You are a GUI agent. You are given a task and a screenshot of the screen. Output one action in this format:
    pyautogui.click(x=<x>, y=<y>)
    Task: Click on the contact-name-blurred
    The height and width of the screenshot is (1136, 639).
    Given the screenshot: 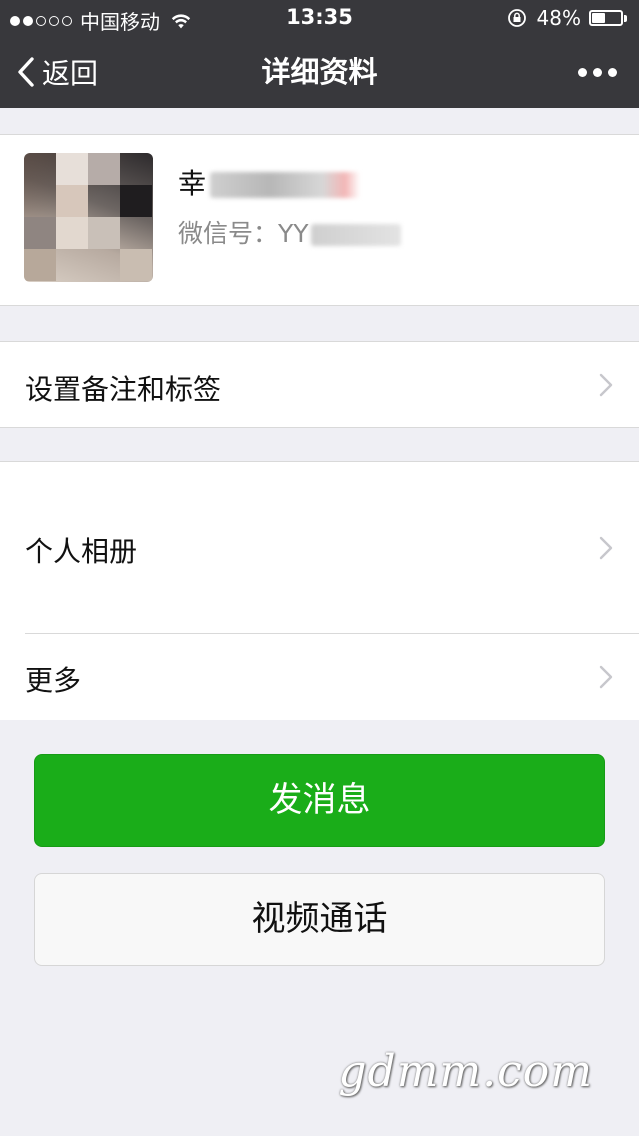 What is the action you would take?
    pyautogui.click(x=285, y=185)
    